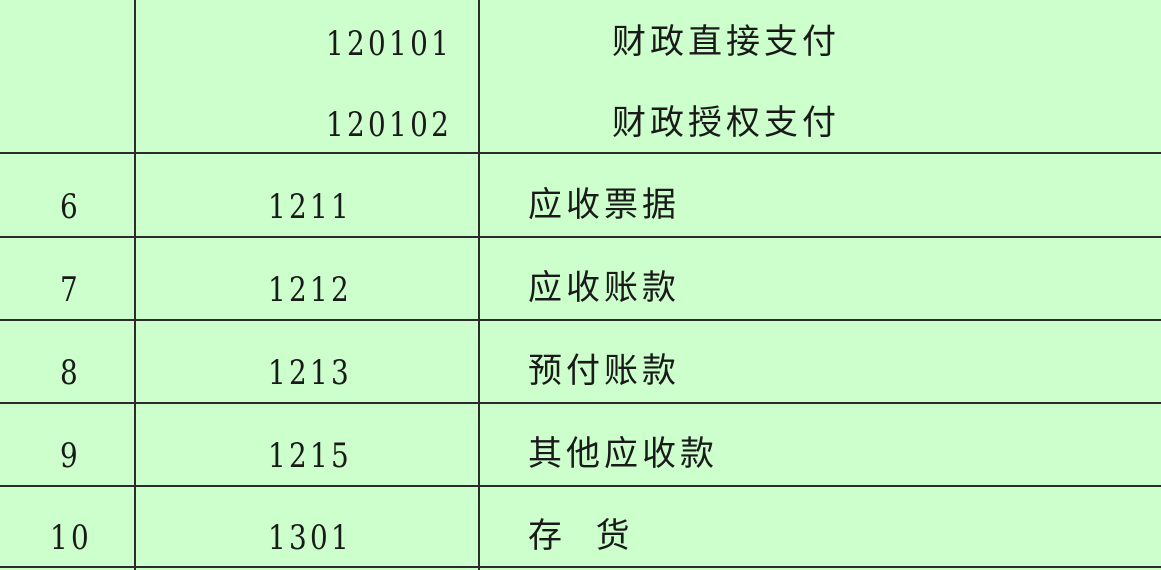 This screenshot has height=570, width=1161. I want to click on row-index: 9, so click(71, 456).